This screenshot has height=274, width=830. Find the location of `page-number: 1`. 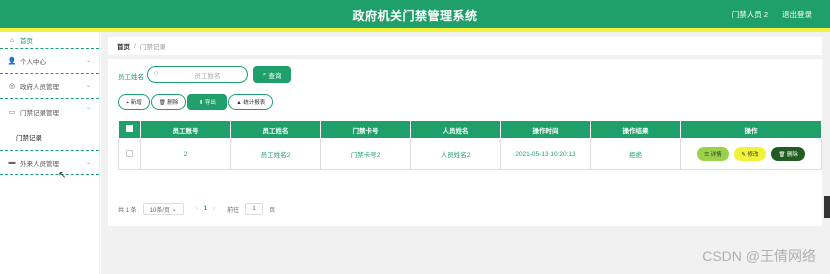

page-number: 1 is located at coordinates (205, 209).